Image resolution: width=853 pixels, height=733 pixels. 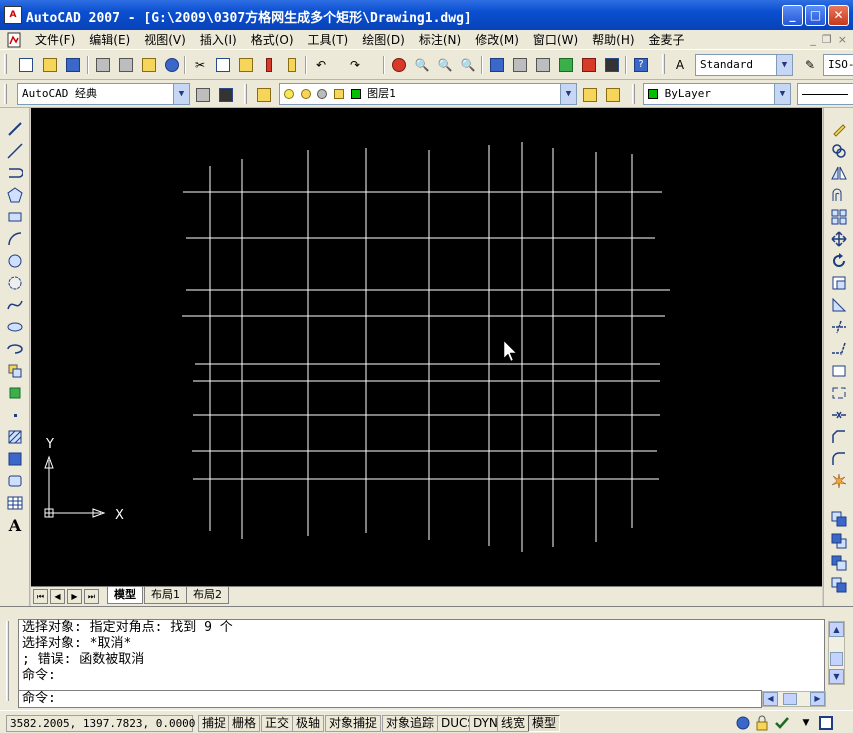 What do you see at coordinates (355, 65) in the screenshot?
I see `redo-icon: ↷` at bounding box center [355, 65].